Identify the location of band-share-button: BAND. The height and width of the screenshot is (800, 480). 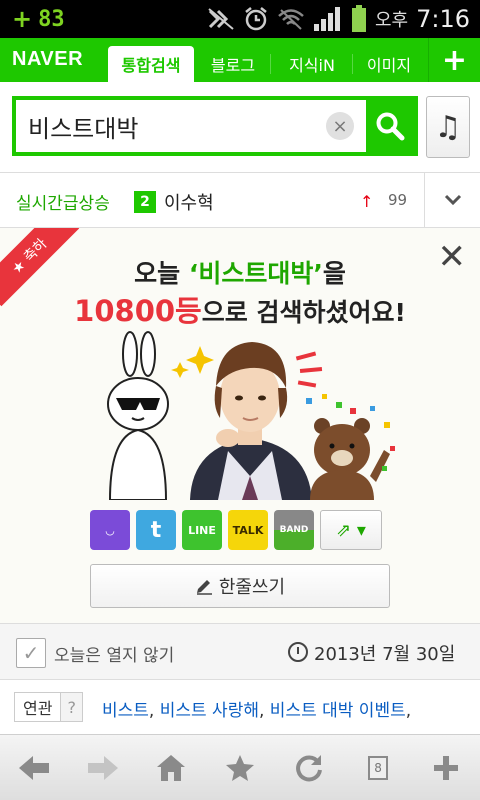
(294, 530).